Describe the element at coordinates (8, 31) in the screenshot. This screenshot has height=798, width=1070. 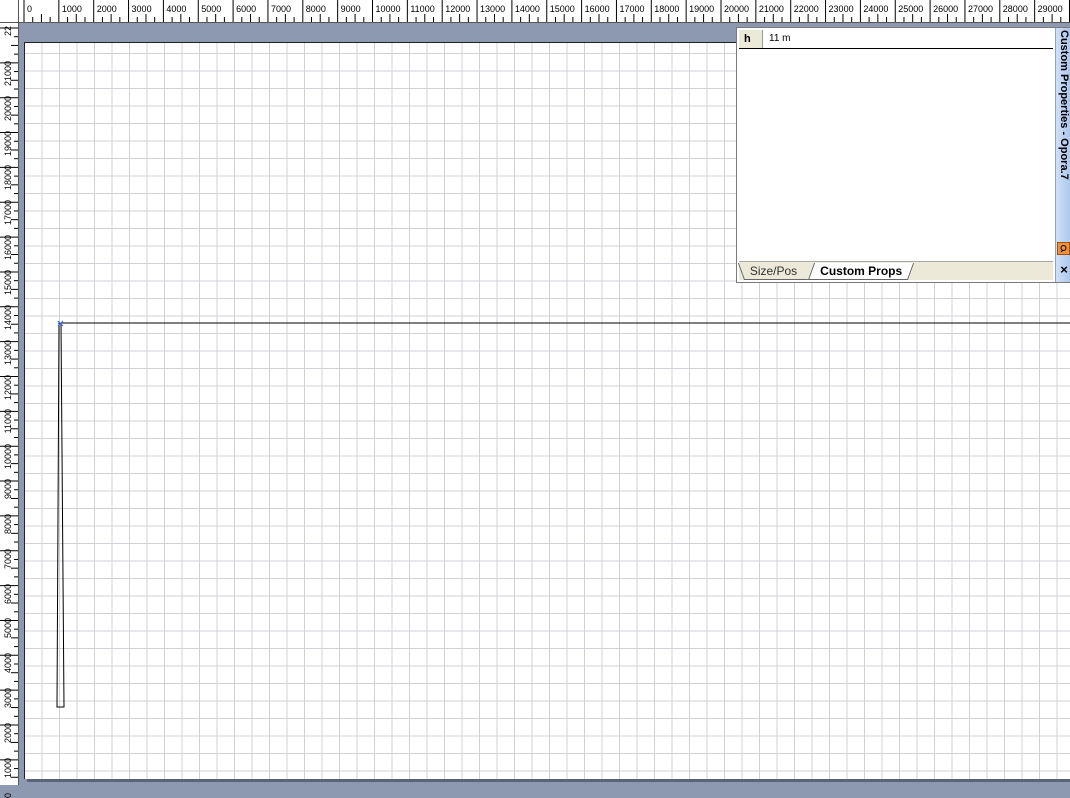
I see `ruler-label: 22` at that location.